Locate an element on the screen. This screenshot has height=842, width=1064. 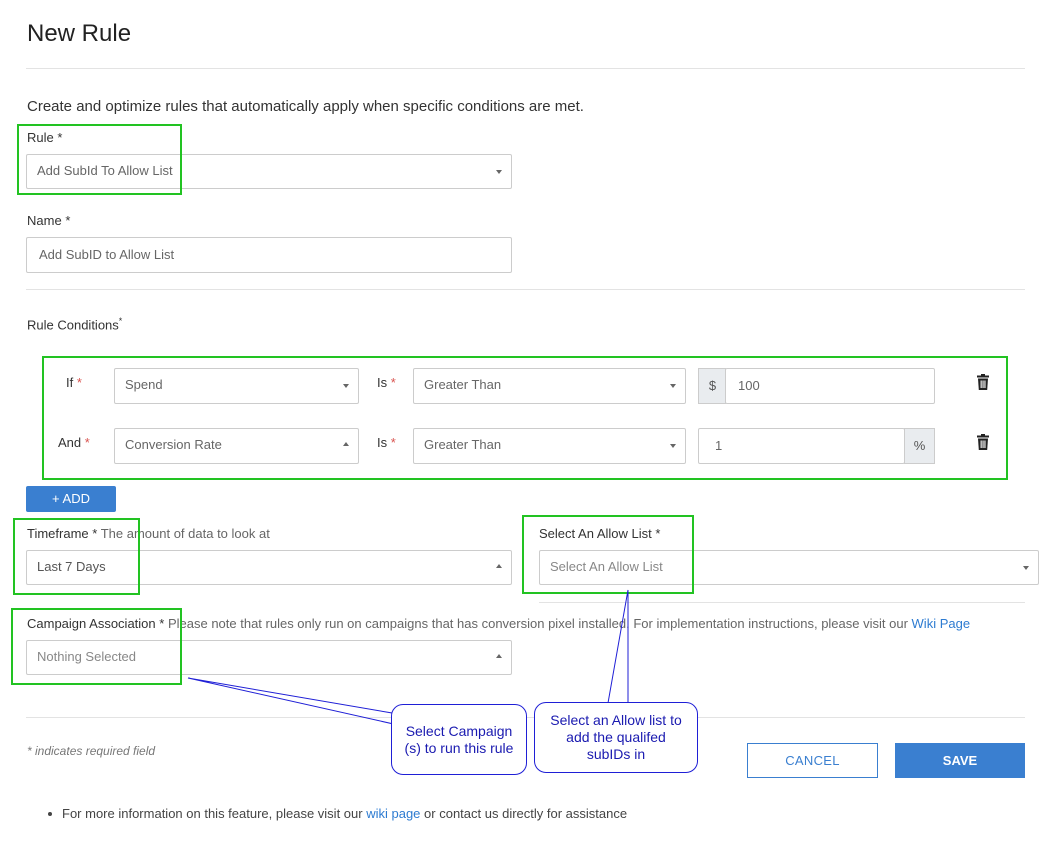
campaign-callout-text: Select Campaign (s) to run this rule is located at coordinates (459, 739).